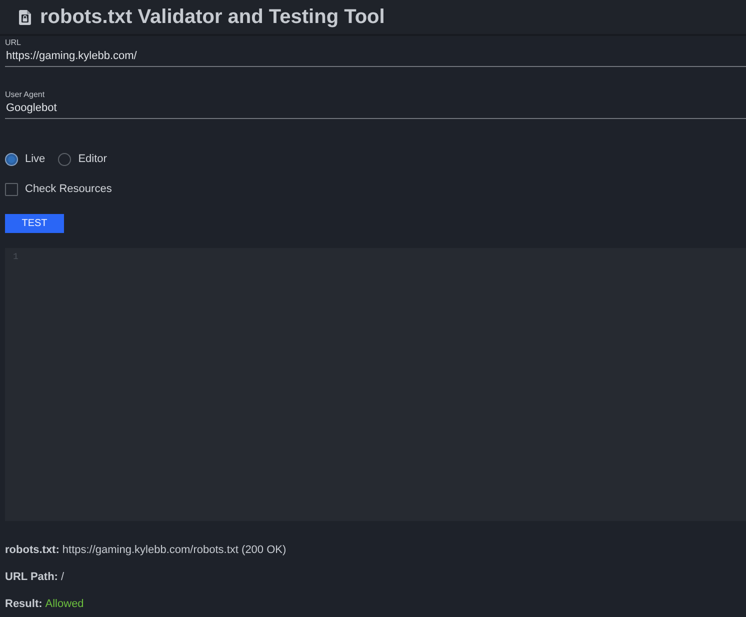 The height and width of the screenshot is (617, 746). What do you see at coordinates (64, 604) in the screenshot?
I see `result-value: Allowed` at bounding box center [64, 604].